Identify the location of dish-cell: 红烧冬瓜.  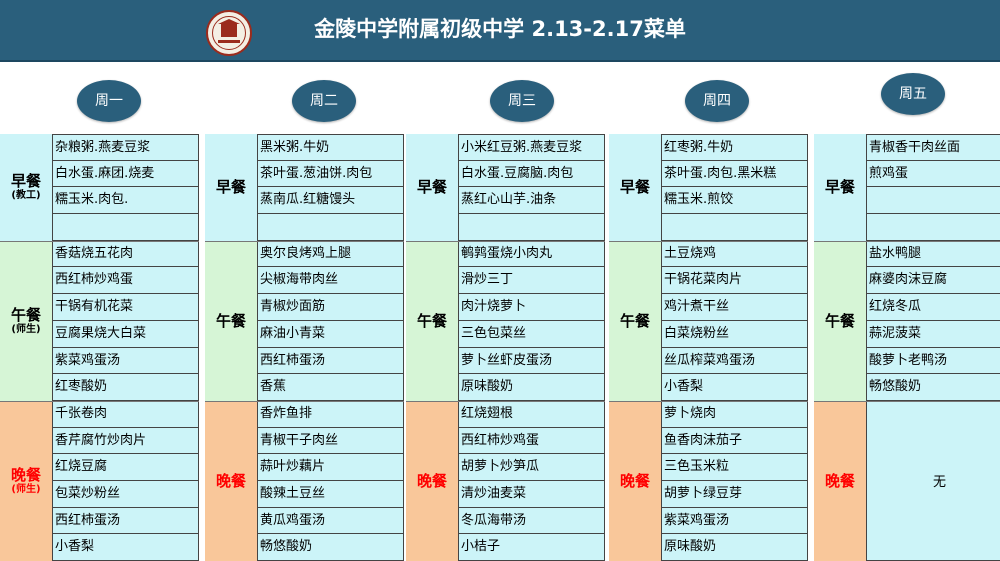
(933, 307).